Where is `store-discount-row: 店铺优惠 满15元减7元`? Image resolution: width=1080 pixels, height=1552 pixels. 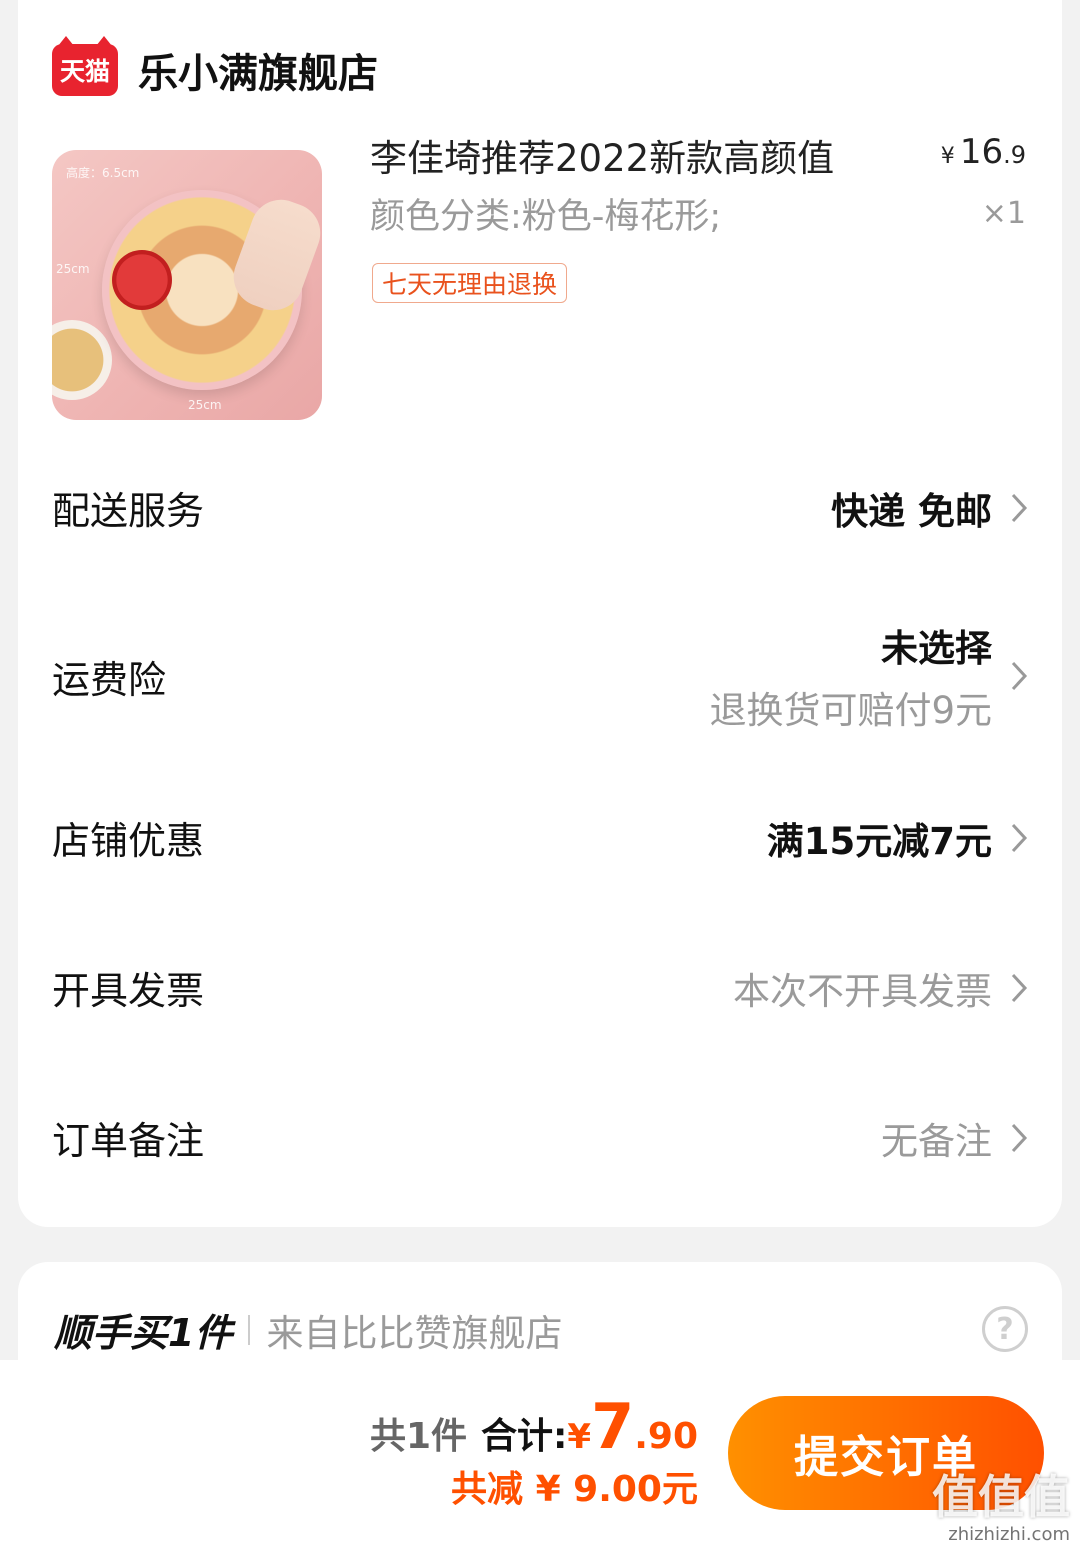 store-discount-row: 店铺优惠 满15元减7元 is located at coordinates (540, 837).